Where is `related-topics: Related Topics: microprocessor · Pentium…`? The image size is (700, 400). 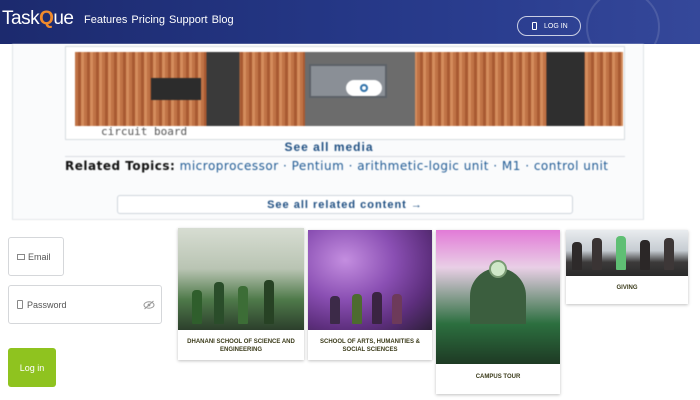
related-topics: Related Topics: microprocessor · Pentium… is located at coordinates (345, 166).